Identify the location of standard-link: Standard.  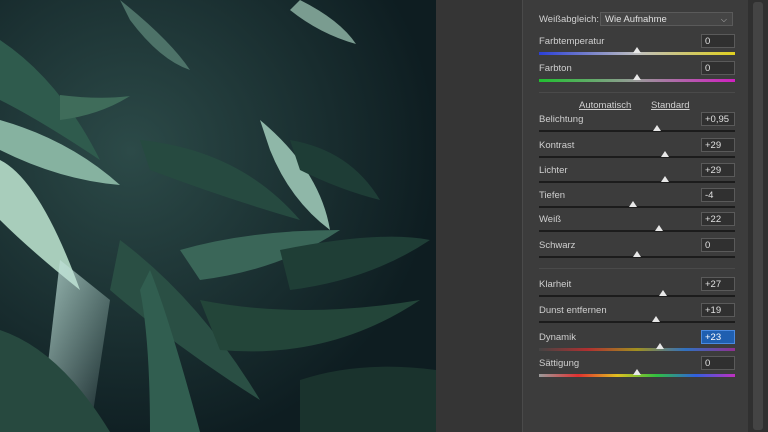
(670, 105).